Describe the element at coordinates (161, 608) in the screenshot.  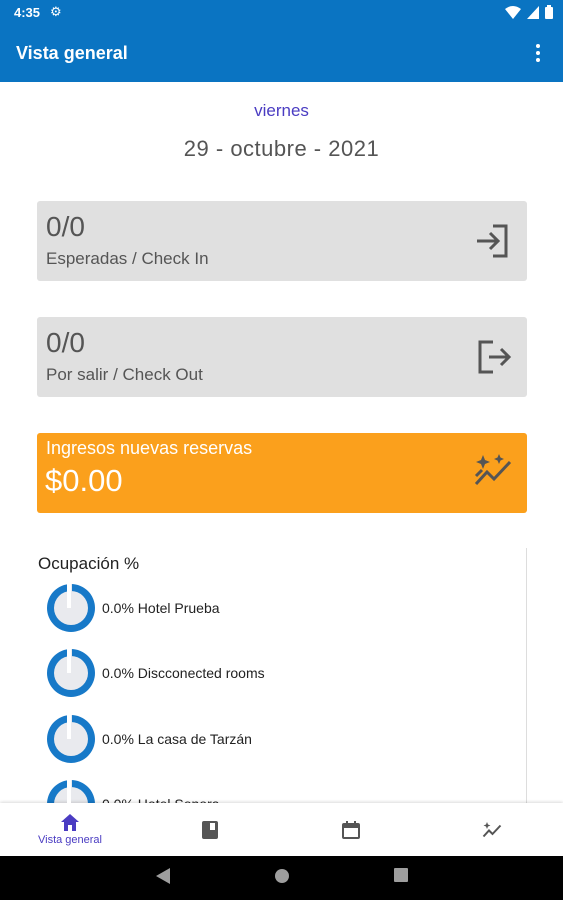
I see `occupancy-item-label: 0.0% Hotel Prueba` at that location.